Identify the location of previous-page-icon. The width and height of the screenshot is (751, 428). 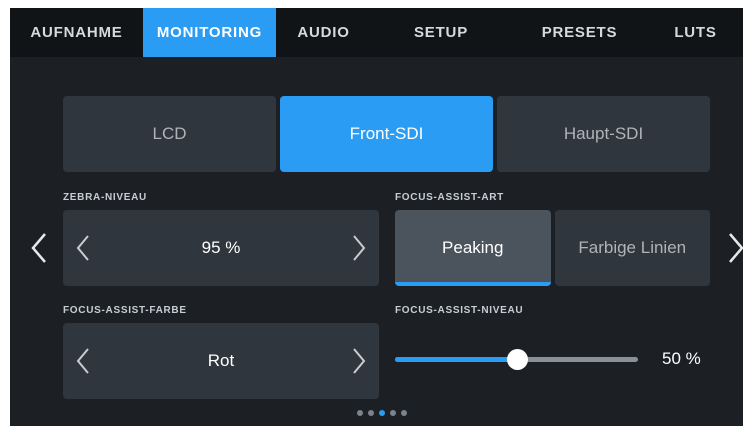
(39, 248).